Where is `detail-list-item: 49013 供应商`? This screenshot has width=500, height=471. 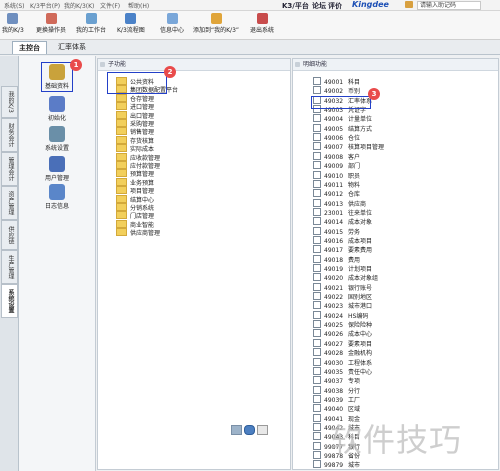
detail-list-item: 49013 供应商 is located at coordinates (339, 203).